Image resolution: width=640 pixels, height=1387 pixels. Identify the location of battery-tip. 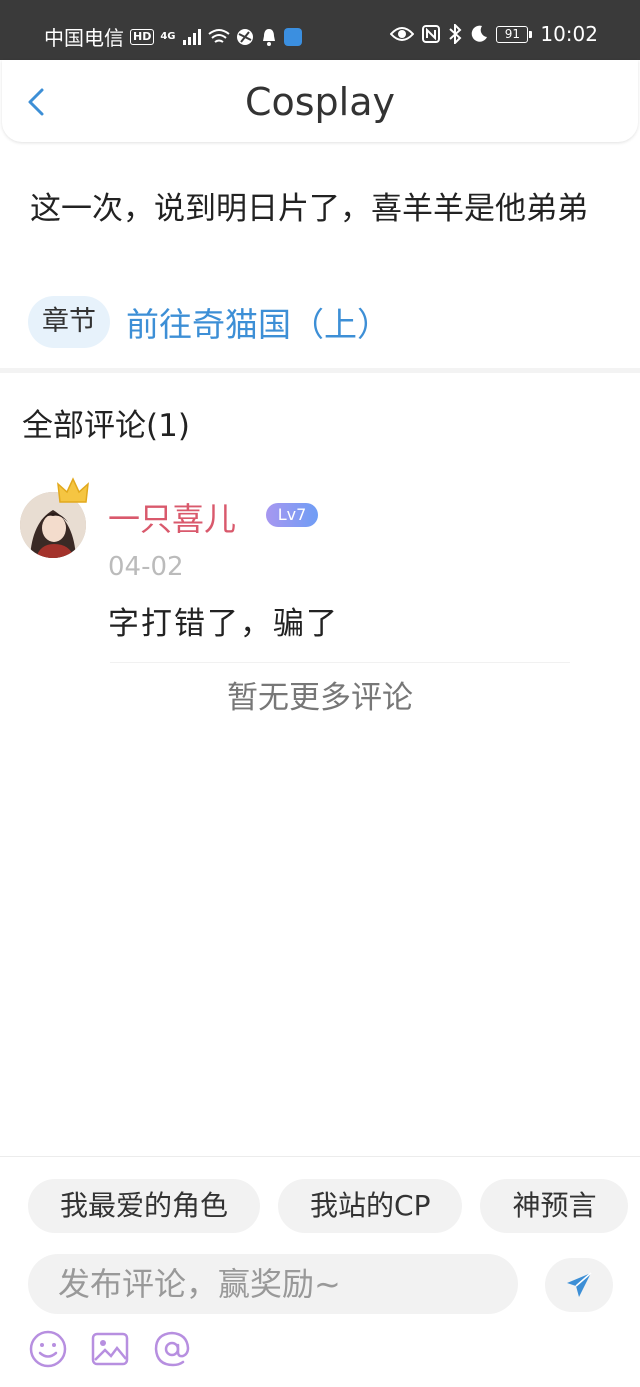
(531, 34).